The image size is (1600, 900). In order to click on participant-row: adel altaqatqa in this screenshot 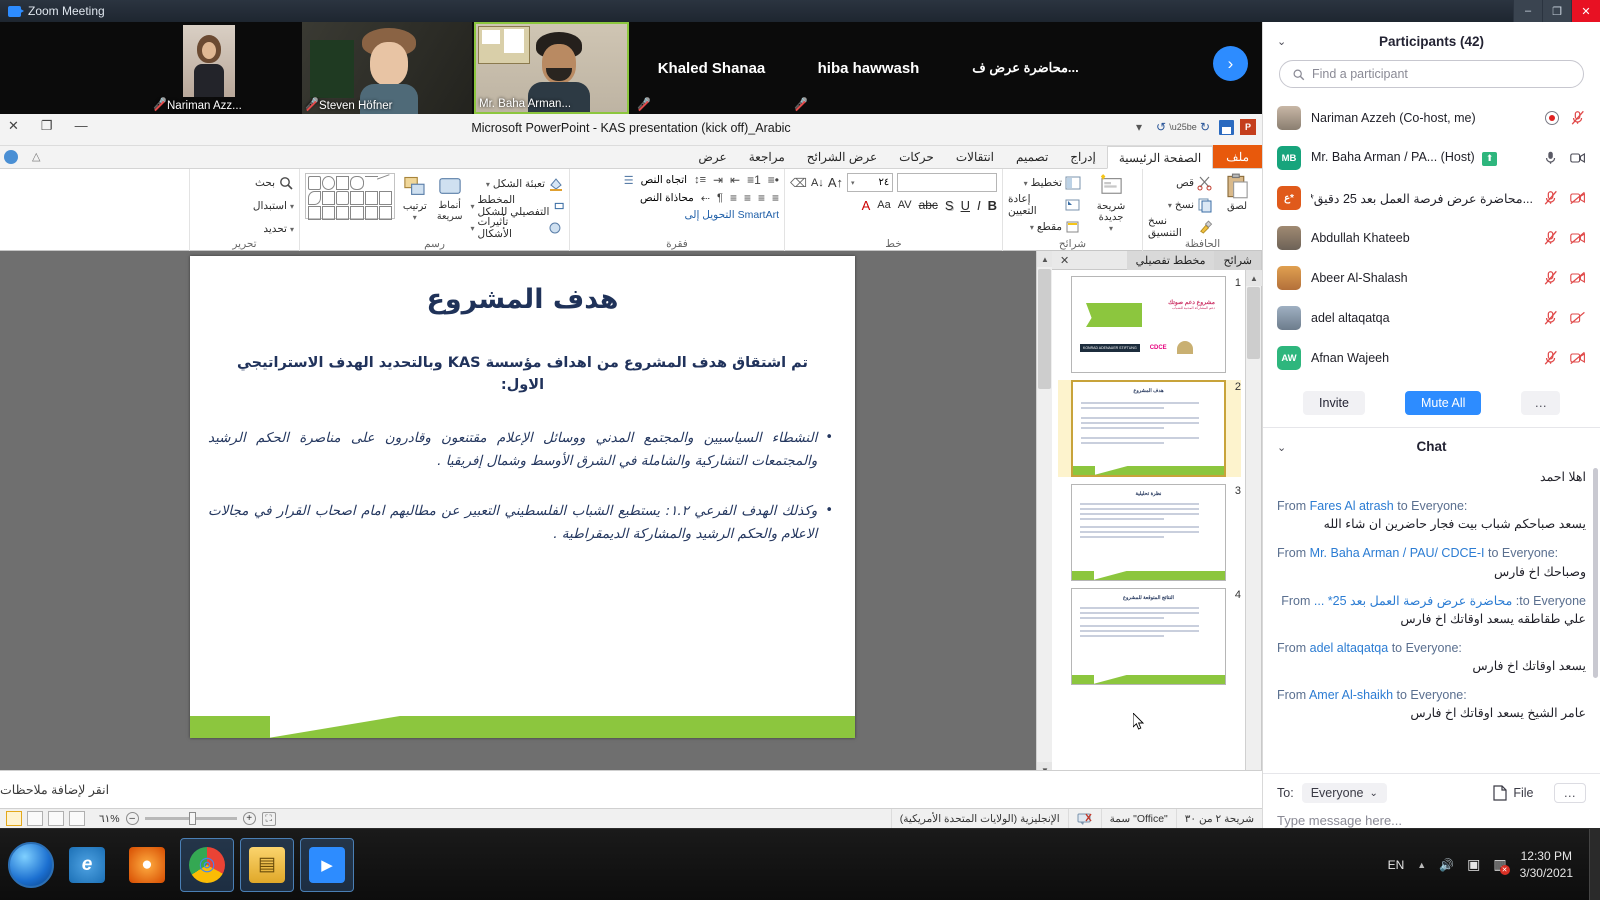, I will do `click(1431, 318)`.